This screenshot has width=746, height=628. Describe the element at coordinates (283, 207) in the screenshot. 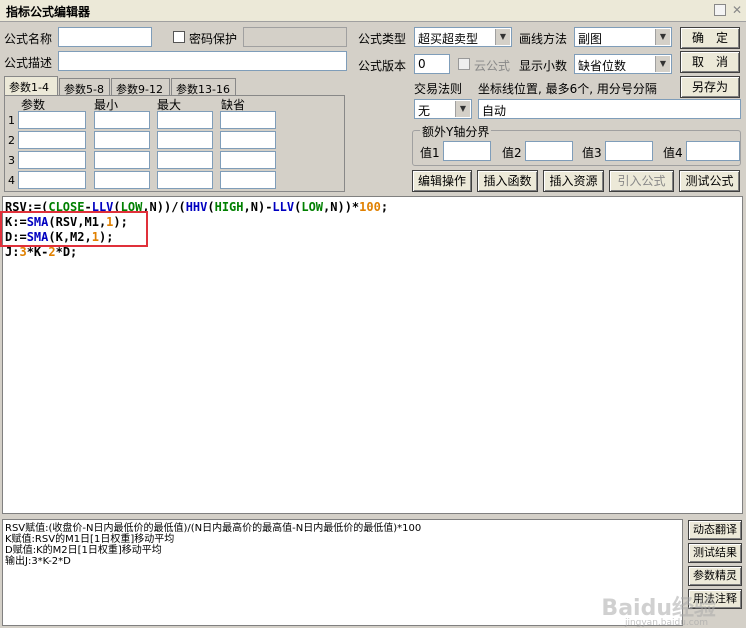

I see `code-token: LLV` at that location.